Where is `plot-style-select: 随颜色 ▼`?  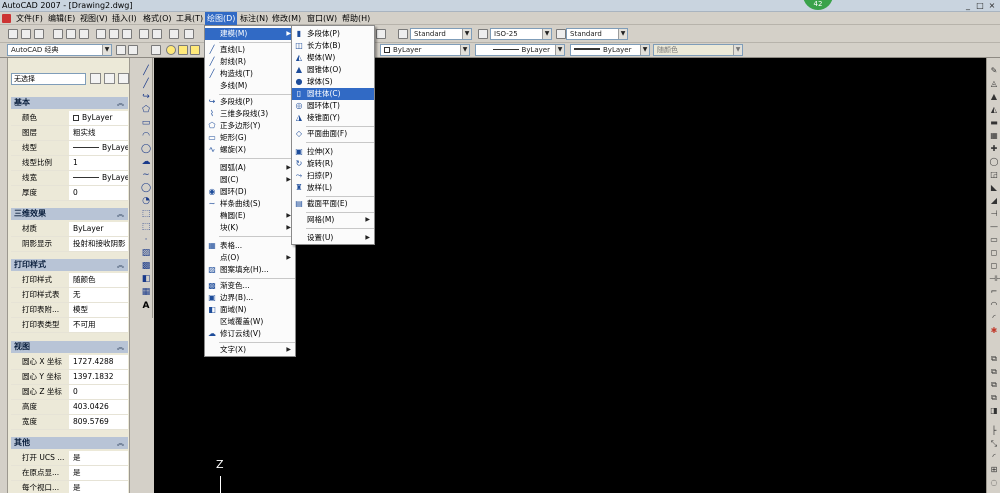
plot-style-select: 随颜色 ▼ is located at coordinates (698, 50).